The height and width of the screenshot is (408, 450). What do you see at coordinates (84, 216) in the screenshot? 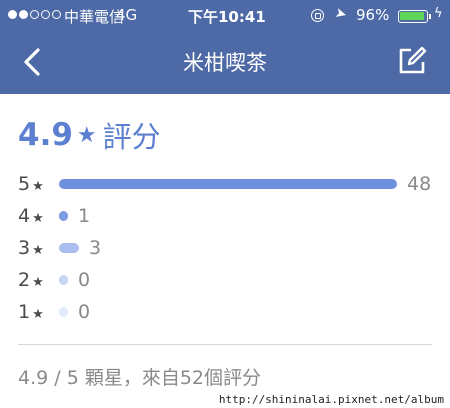
I see `review-count: 1` at bounding box center [84, 216].